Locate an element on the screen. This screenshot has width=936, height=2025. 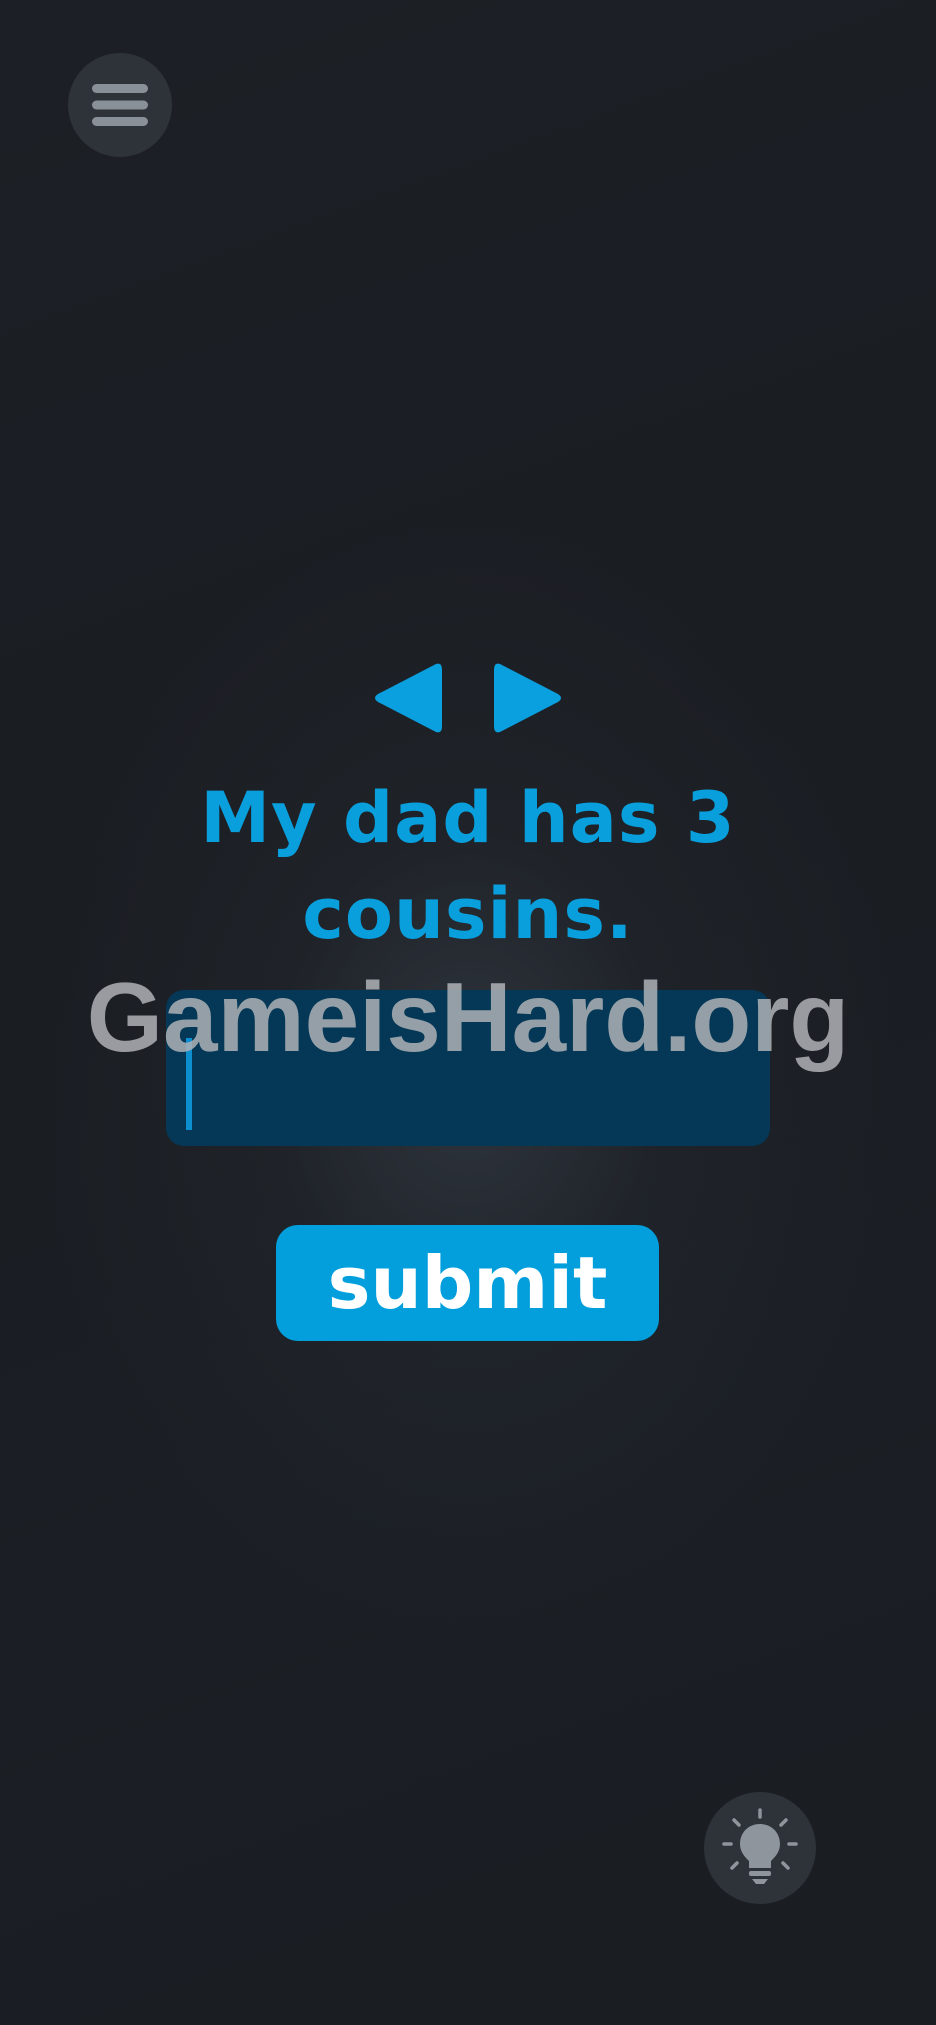
next-level-button is located at coordinates (529, 698).